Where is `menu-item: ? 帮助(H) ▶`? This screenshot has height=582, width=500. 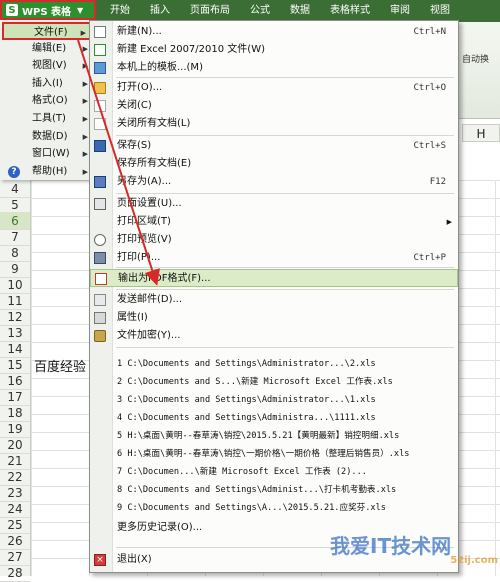 menu-item: ? 帮助(H) ▶ is located at coordinates (48, 172).